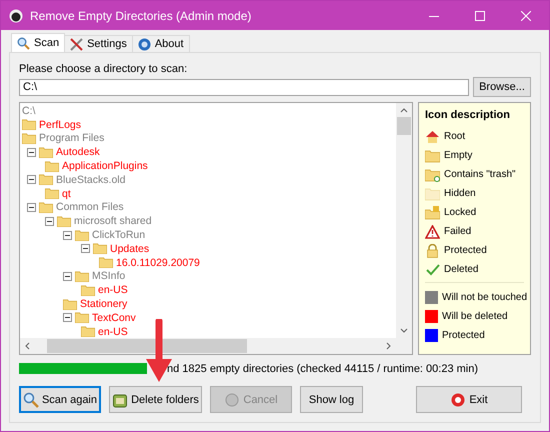  I want to click on exit-icon, so click(458, 400).